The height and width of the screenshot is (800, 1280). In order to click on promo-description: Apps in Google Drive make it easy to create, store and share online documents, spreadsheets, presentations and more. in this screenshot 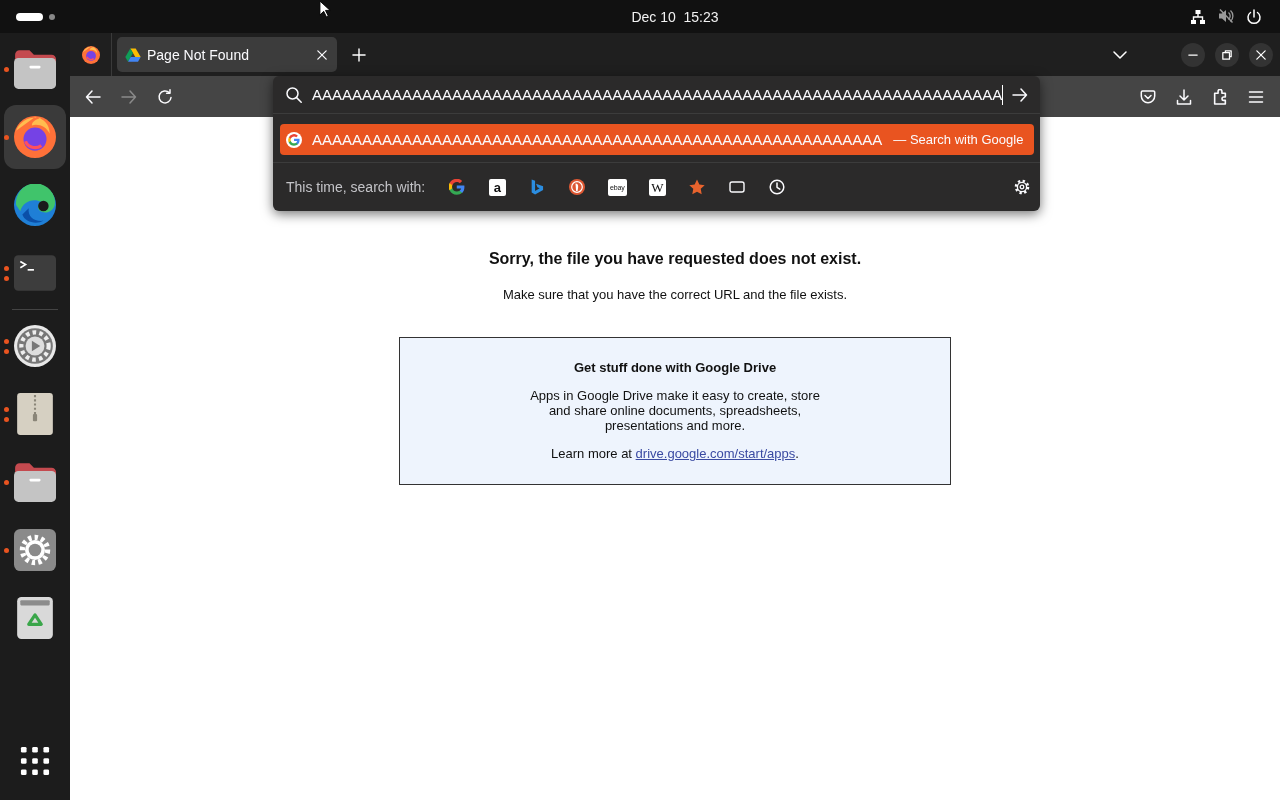, I will do `click(675, 410)`.